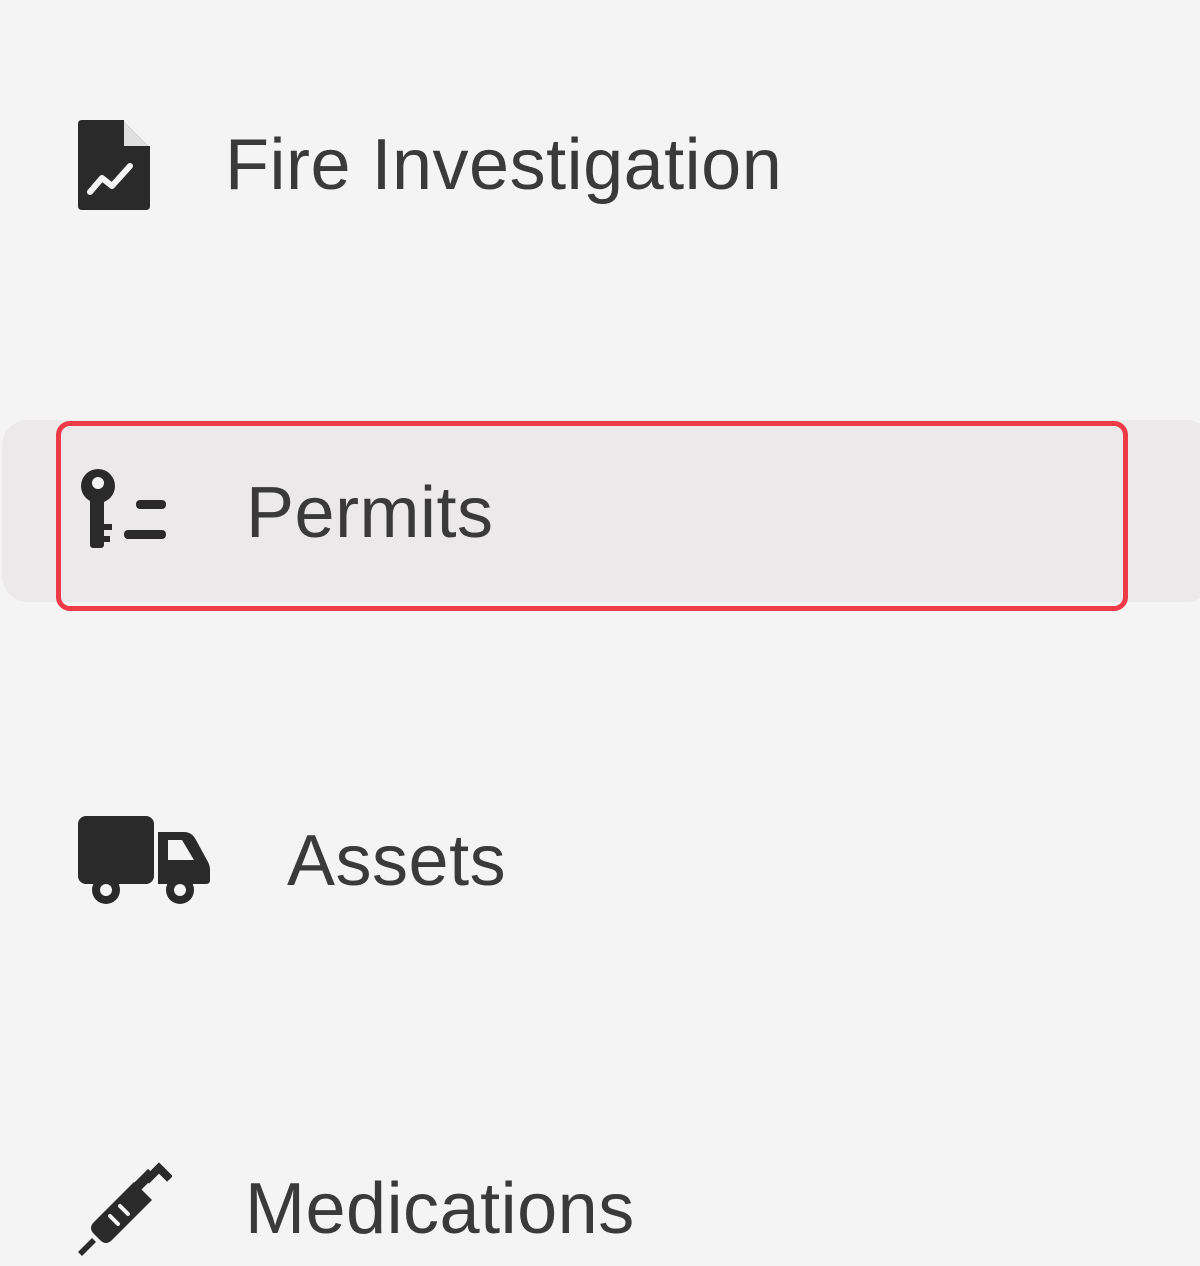 This screenshot has width=1200, height=1266. I want to click on syringe-icon, so click(124, 1210).